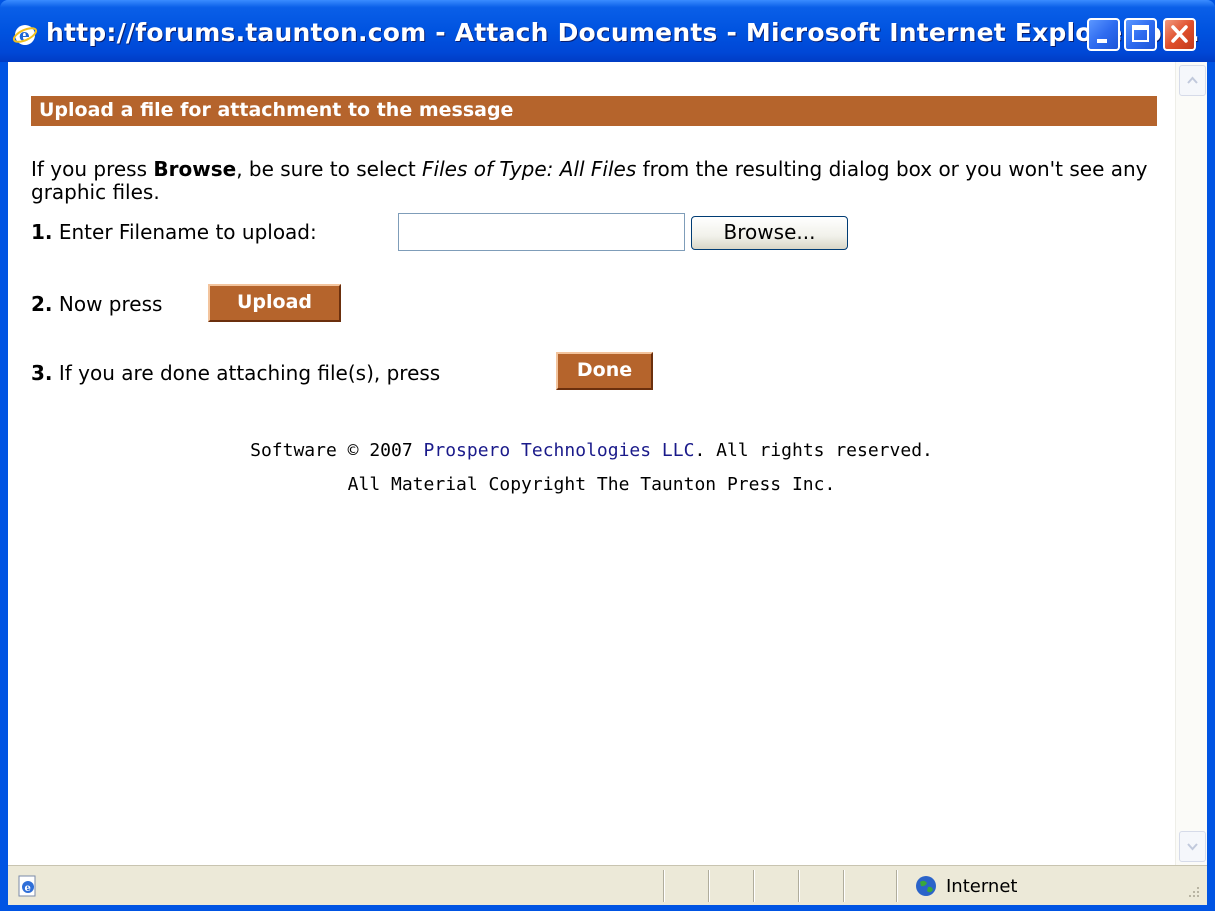 The height and width of the screenshot is (911, 1215). What do you see at coordinates (1102, 41) in the screenshot?
I see `minimize-icon` at bounding box center [1102, 41].